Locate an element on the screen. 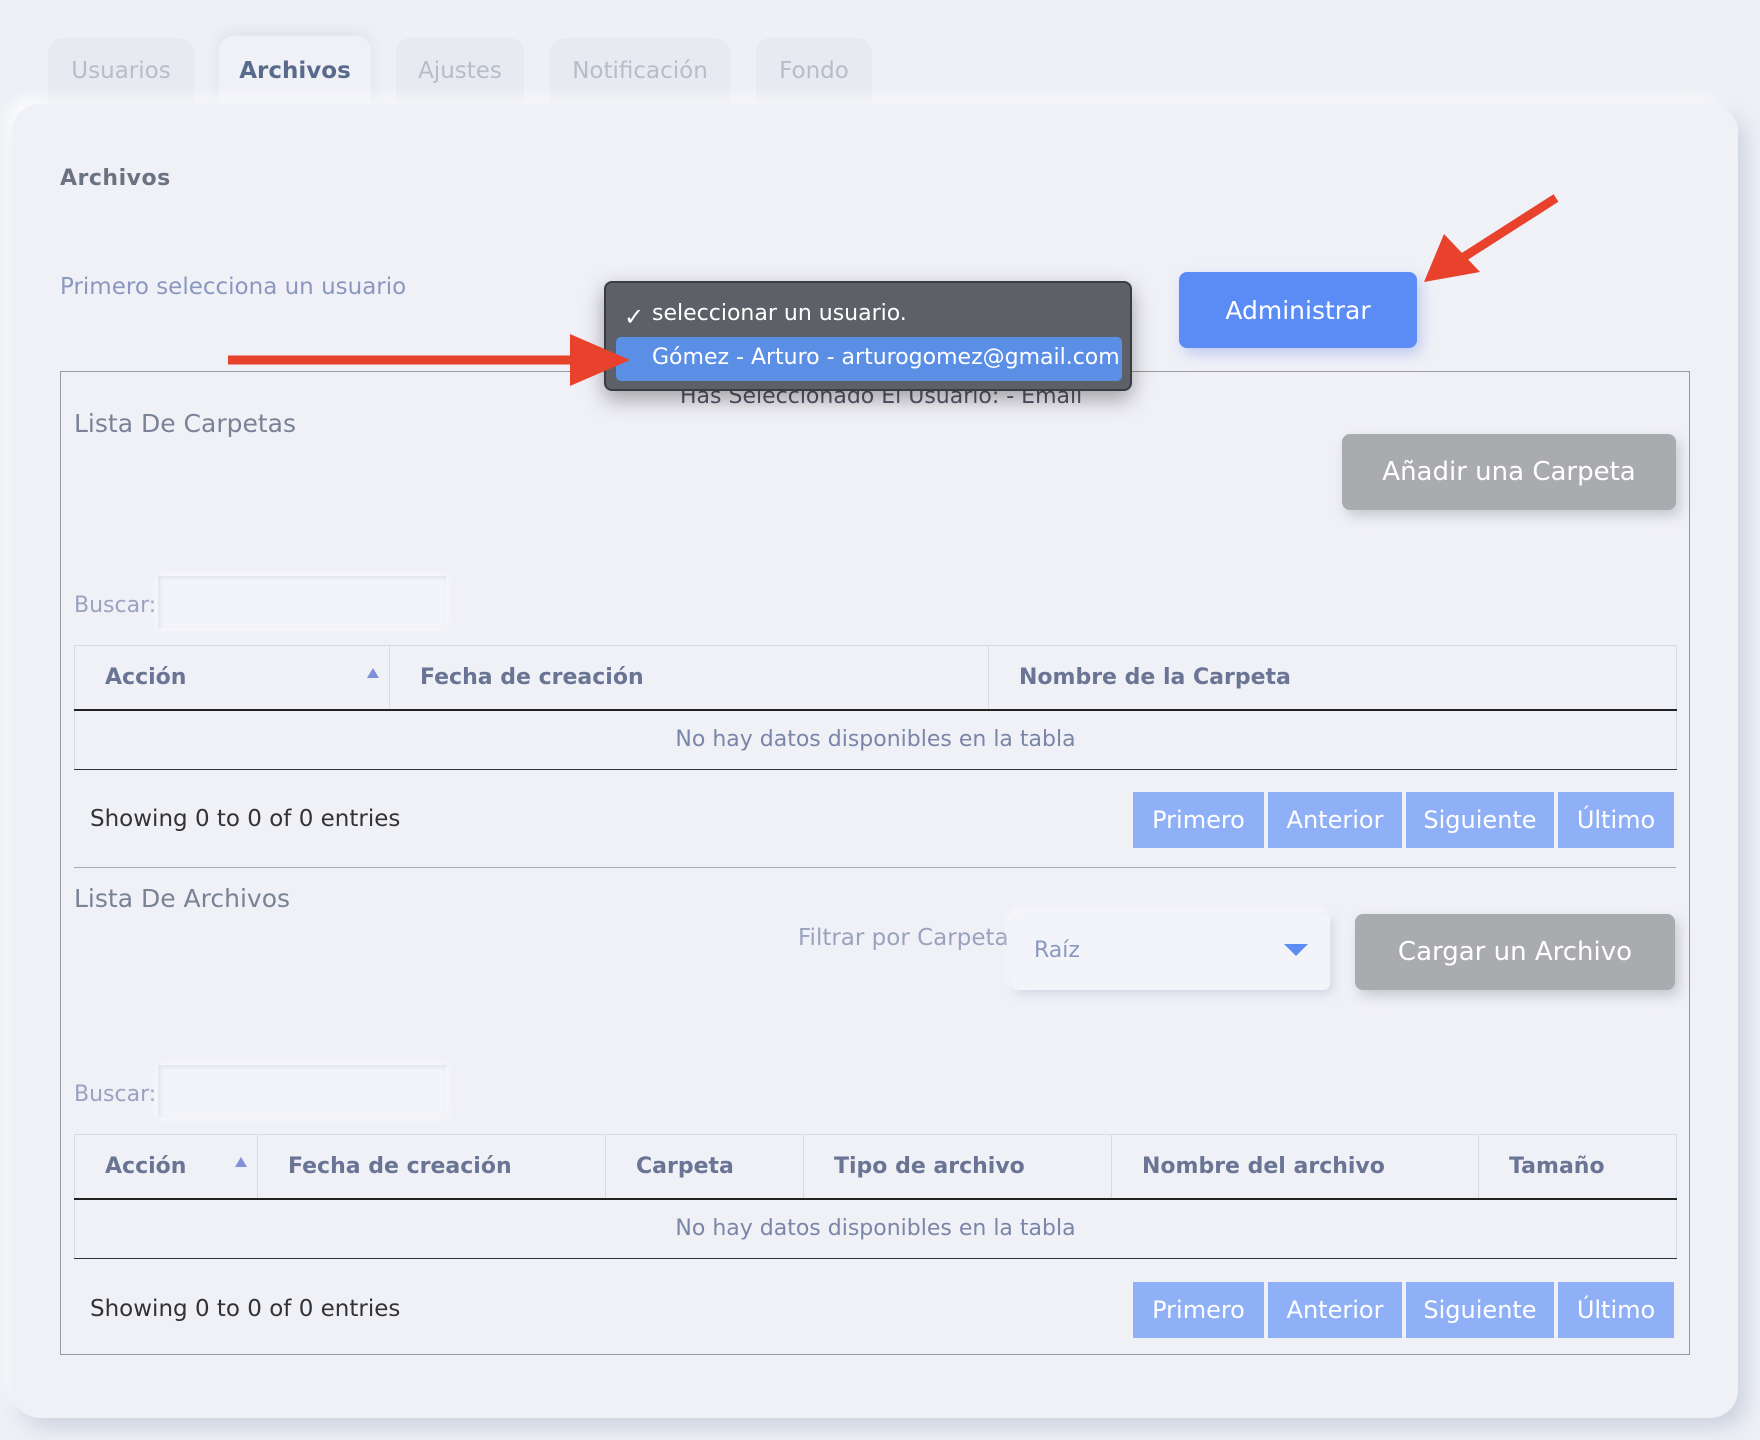 Image resolution: width=1760 pixels, height=1440 pixels. folders-showing: Showing 0 to 0 of 0 entries is located at coordinates (245, 819).